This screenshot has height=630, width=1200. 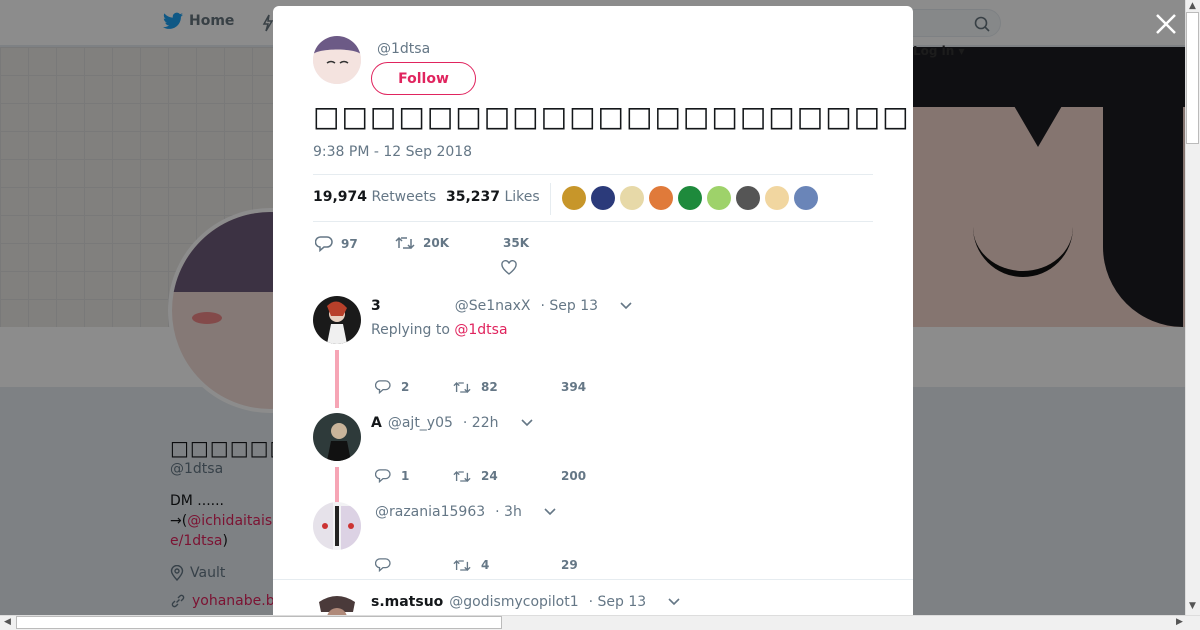 What do you see at coordinates (593, 257) in the screenshot?
I see `tweet-actions: 97 20K 35K` at bounding box center [593, 257].